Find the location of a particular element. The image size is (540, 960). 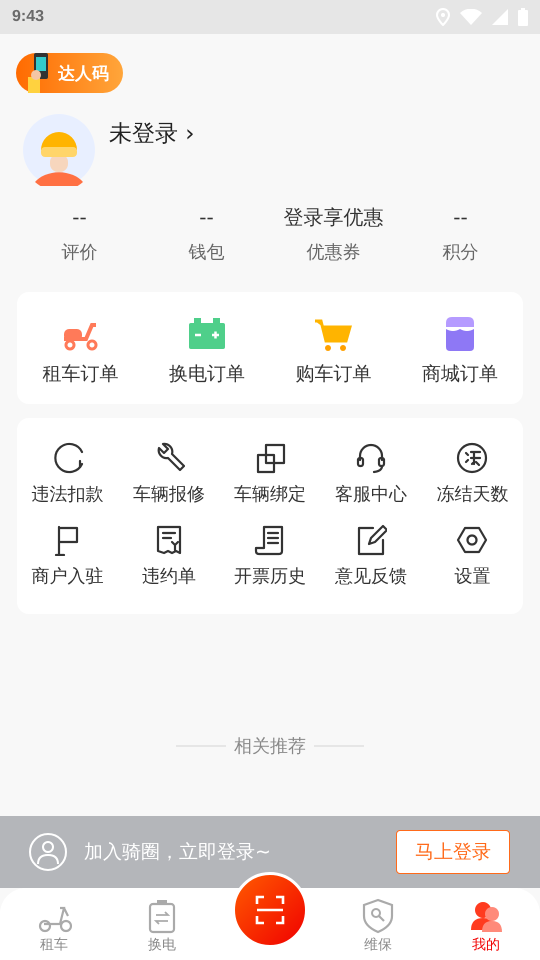

wifi-icon is located at coordinates (471, 17).